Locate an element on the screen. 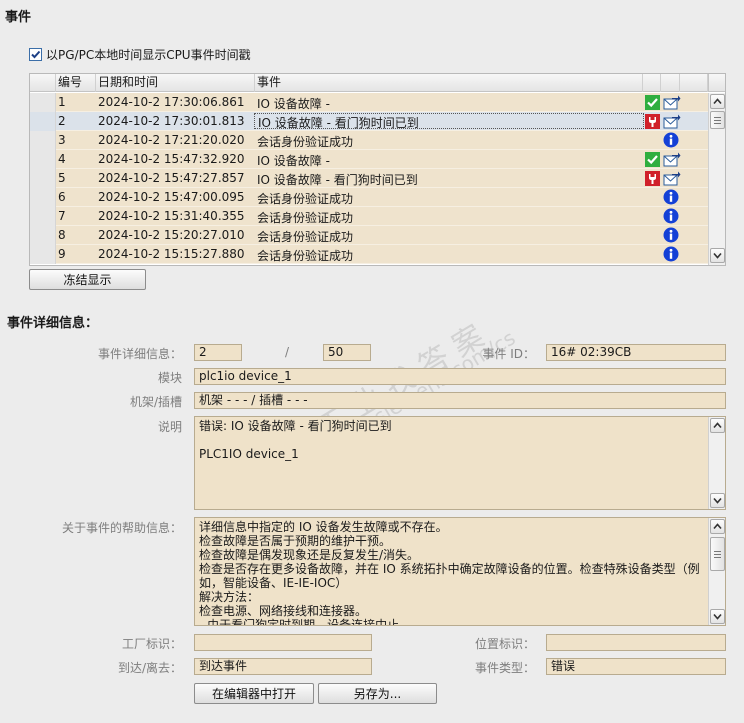 The width and height of the screenshot is (744, 723). help-line: 解决方法： is located at coordinates (229, 597).